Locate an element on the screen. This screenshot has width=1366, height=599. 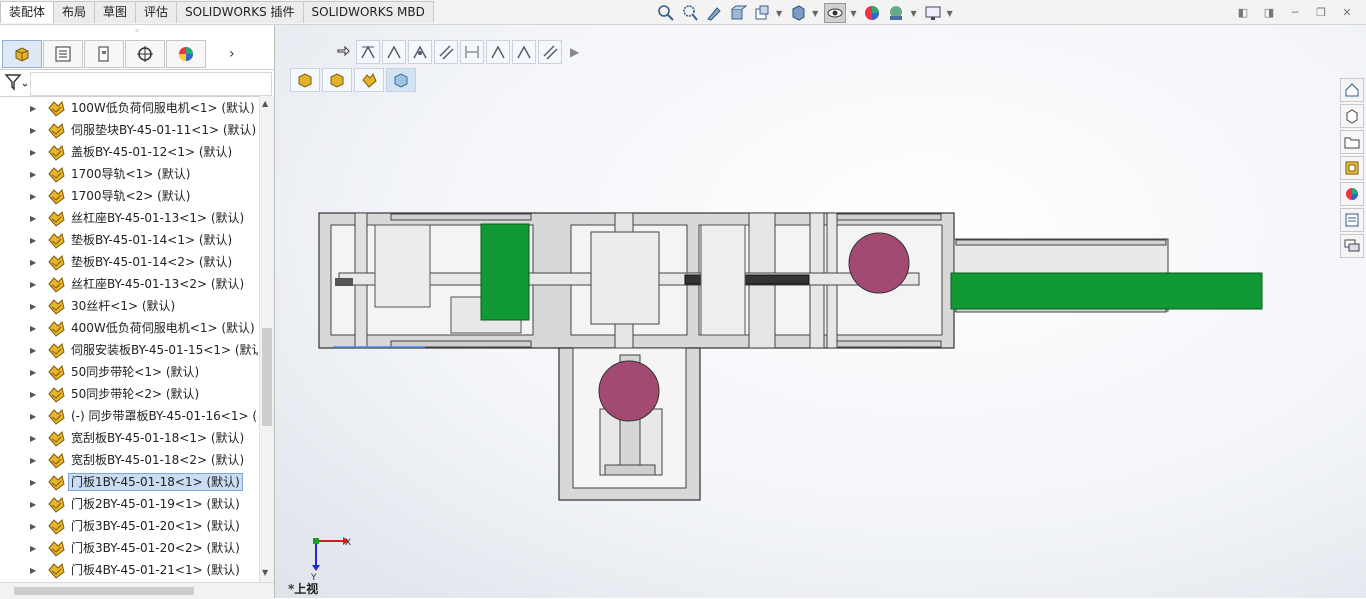
tree-vertical-scrollbar: ▲ ▼ is located at coordinates (266, 339).